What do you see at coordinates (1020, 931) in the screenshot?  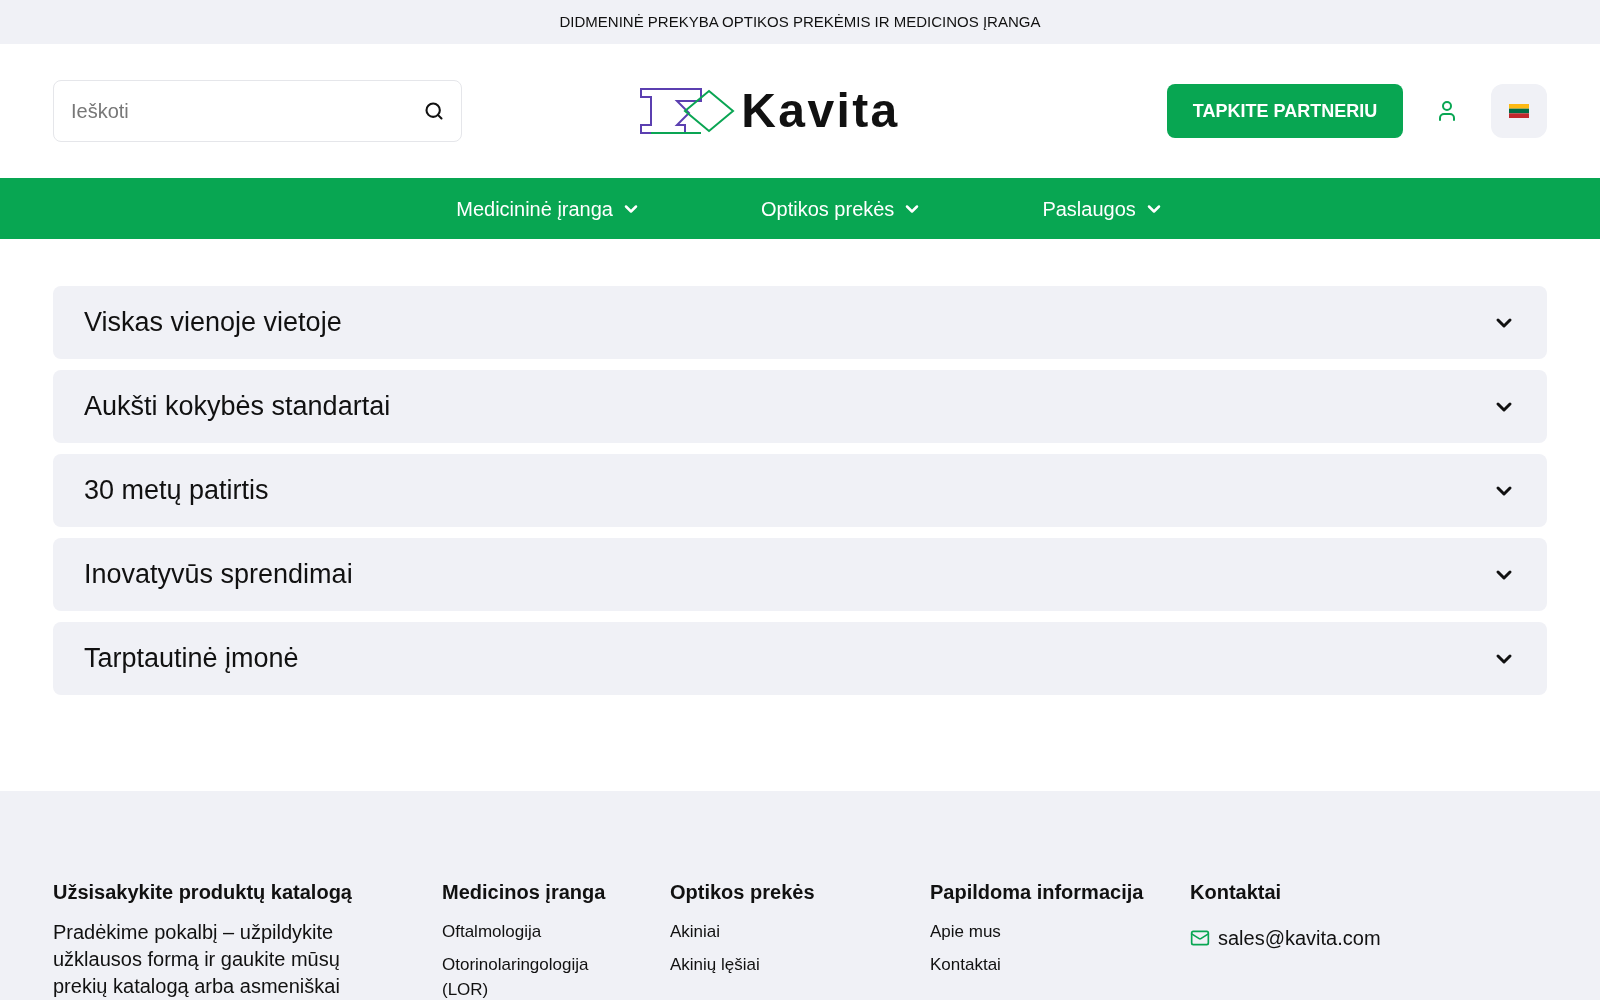 I see `footer-link: Apie mus` at bounding box center [1020, 931].